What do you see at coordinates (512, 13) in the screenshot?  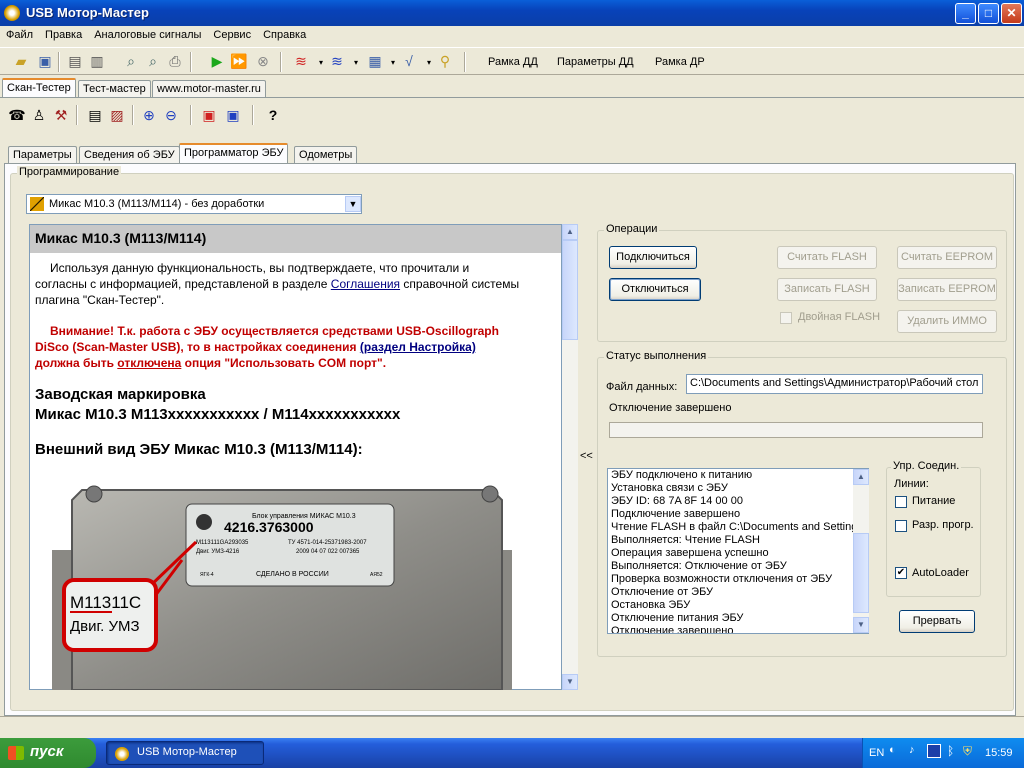 I see `title-bar: USB Мотор-Мастер _ □ ✕` at bounding box center [512, 13].